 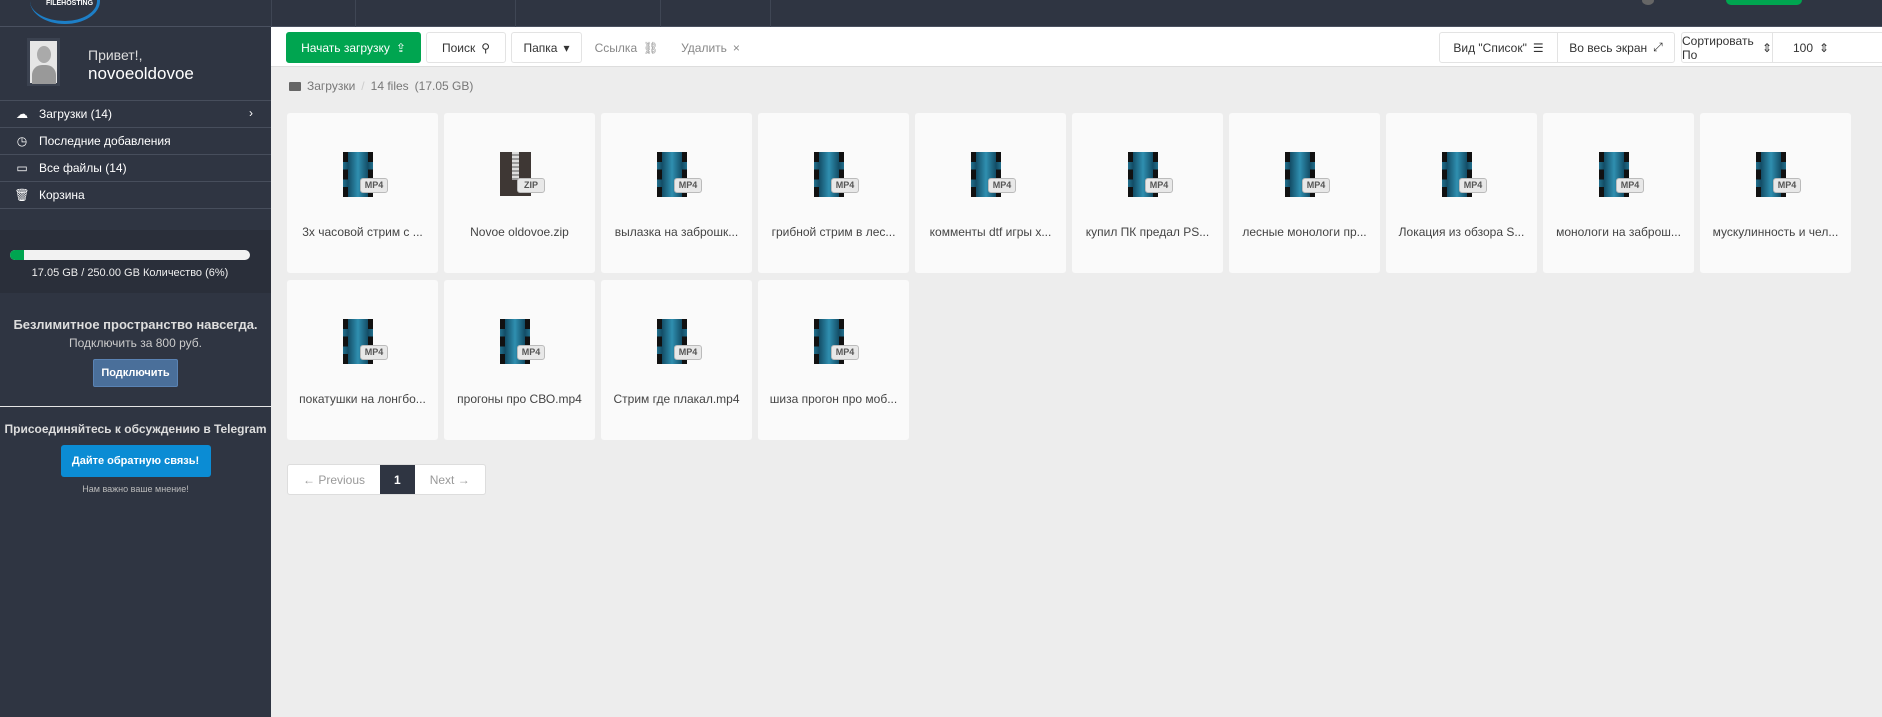 I want to click on globe-icon, so click(x=1648, y=2).